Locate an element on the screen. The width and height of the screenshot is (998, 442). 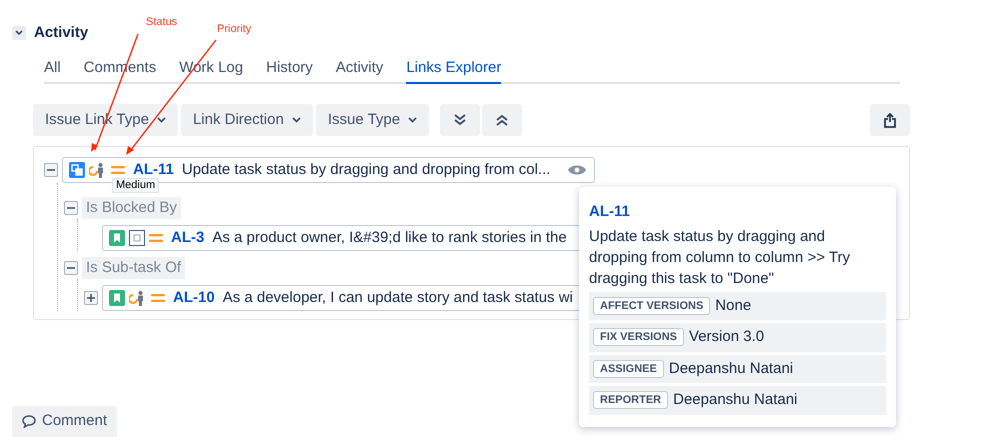
link-type-label: Is Sub-task Of is located at coordinates (134, 268).